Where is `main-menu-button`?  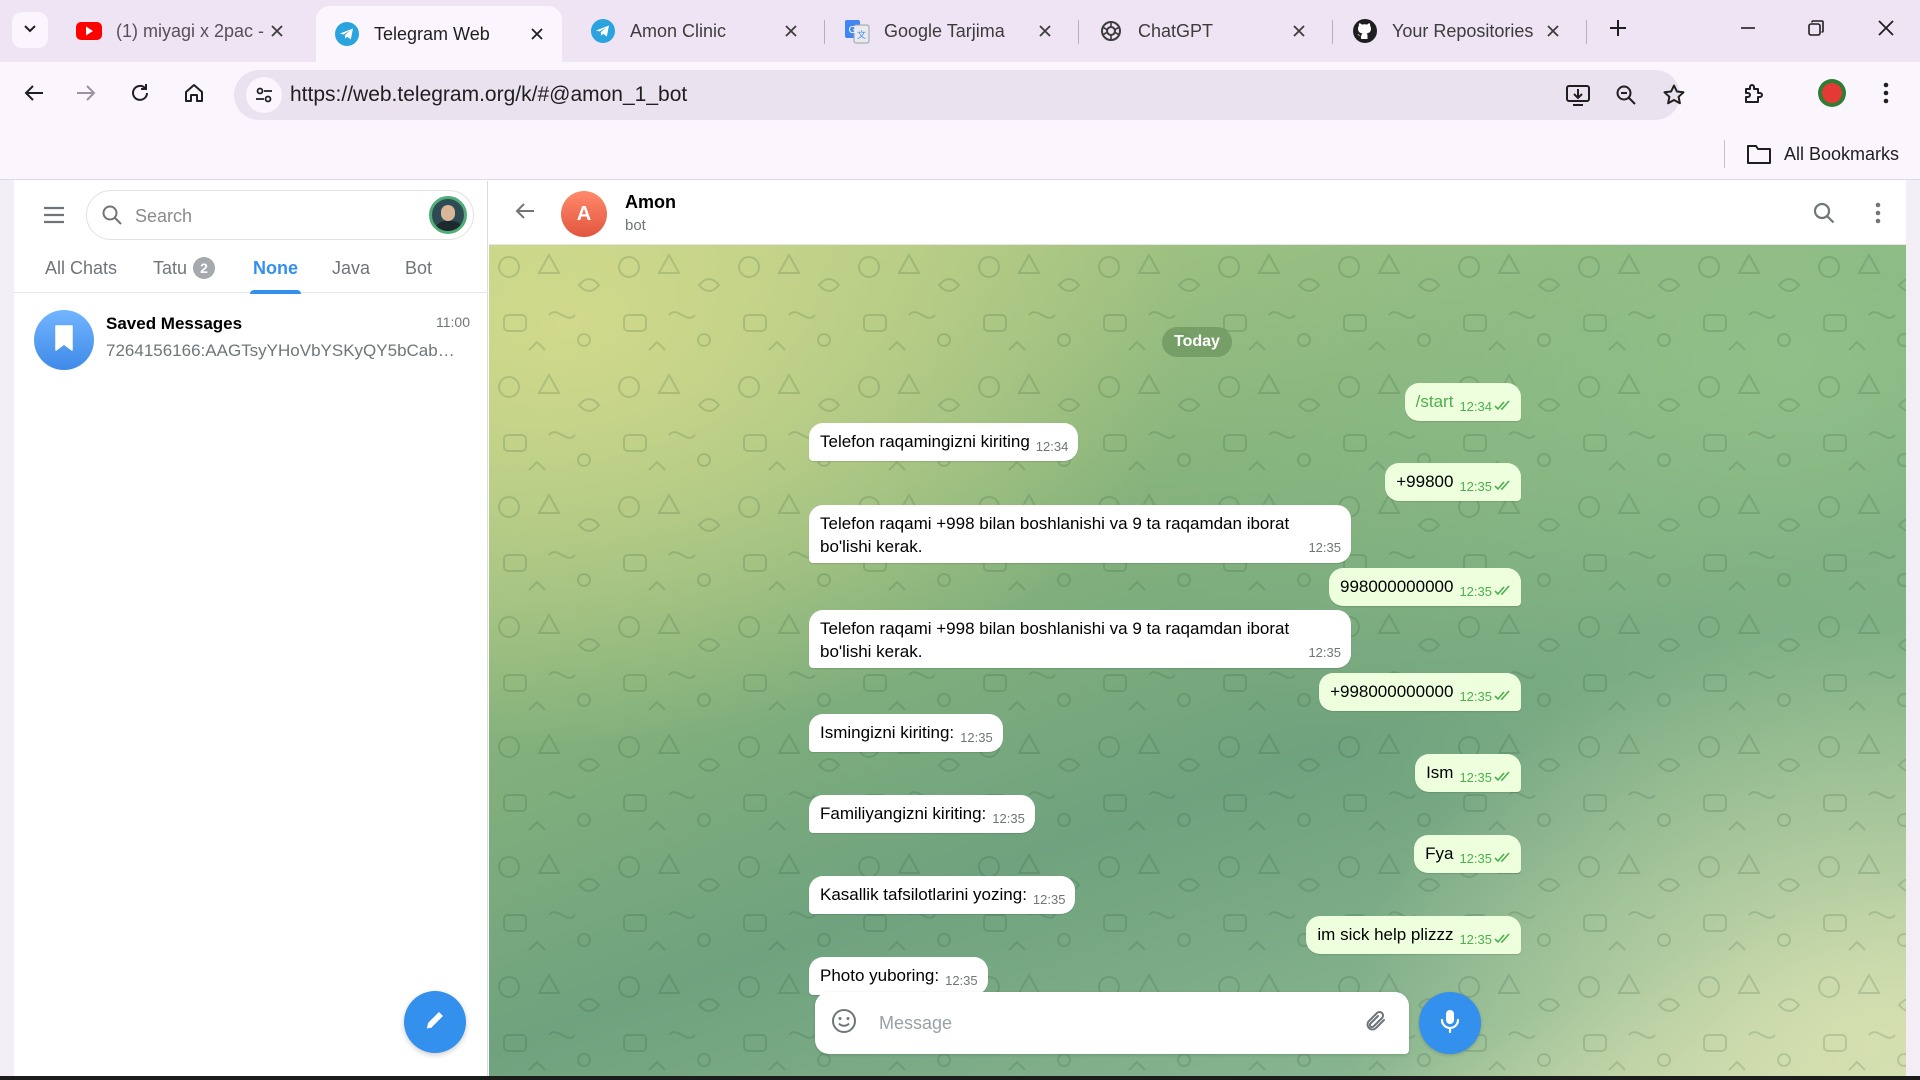
main-menu-button is located at coordinates (54, 217).